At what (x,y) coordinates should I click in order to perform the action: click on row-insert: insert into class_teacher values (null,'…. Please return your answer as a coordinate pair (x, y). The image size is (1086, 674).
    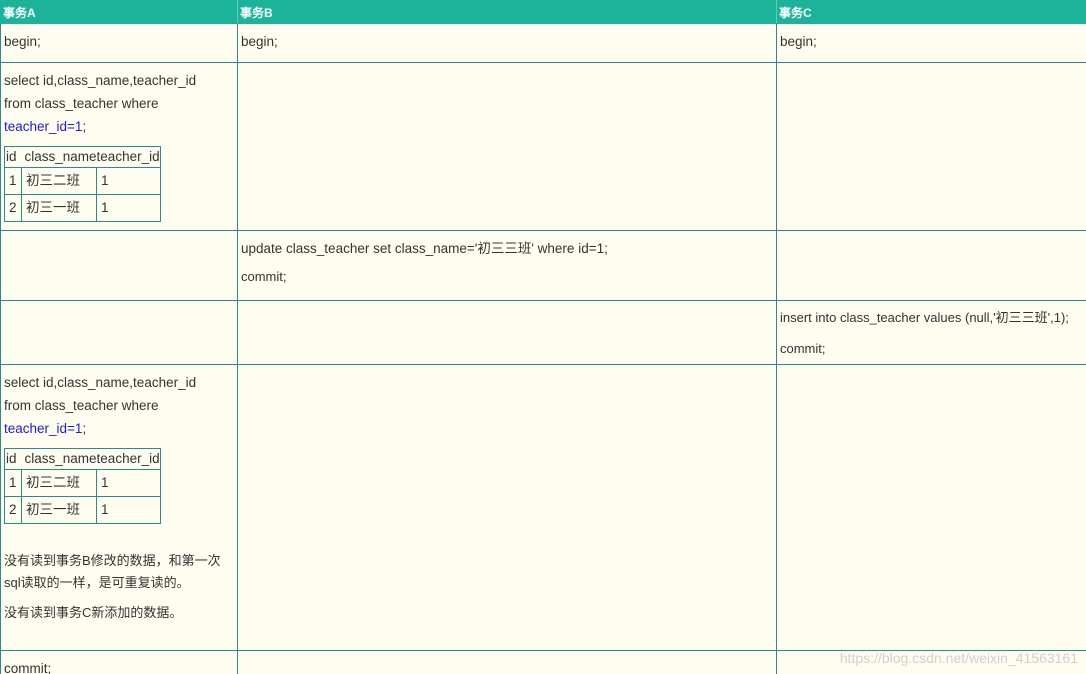
    Looking at the image, I should click on (543, 332).